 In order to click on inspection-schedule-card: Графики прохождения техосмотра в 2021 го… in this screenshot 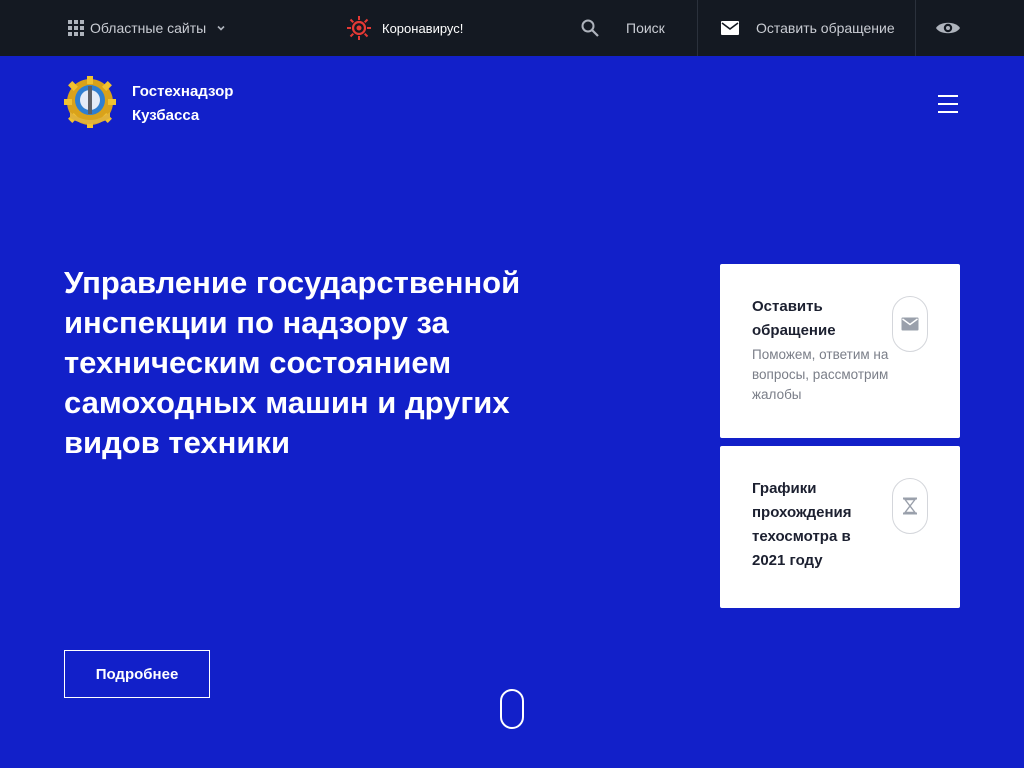, I will do `click(840, 527)`.